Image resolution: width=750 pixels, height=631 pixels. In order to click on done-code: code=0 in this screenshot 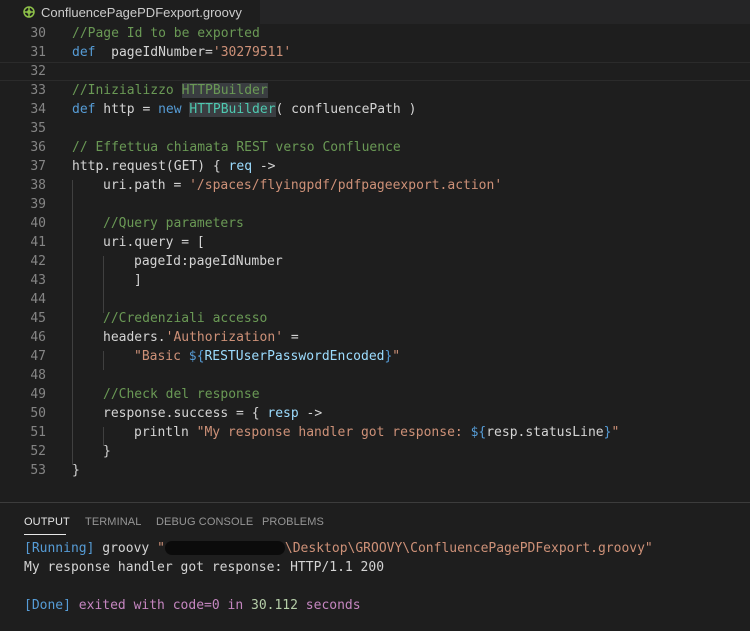, I will do `click(196, 605)`.